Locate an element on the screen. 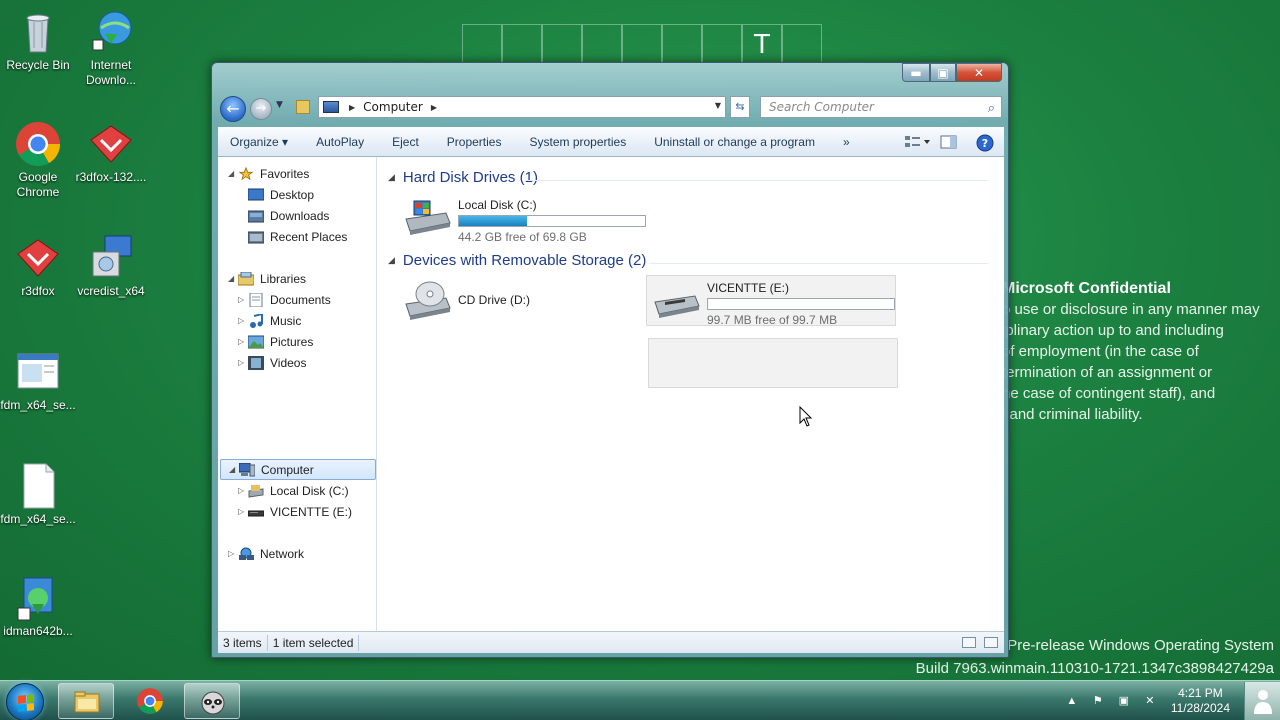 Image resolution: width=1280 pixels, height=720 pixels. recent-pages-dropdown: ▼ is located at coordinates (279, 105).